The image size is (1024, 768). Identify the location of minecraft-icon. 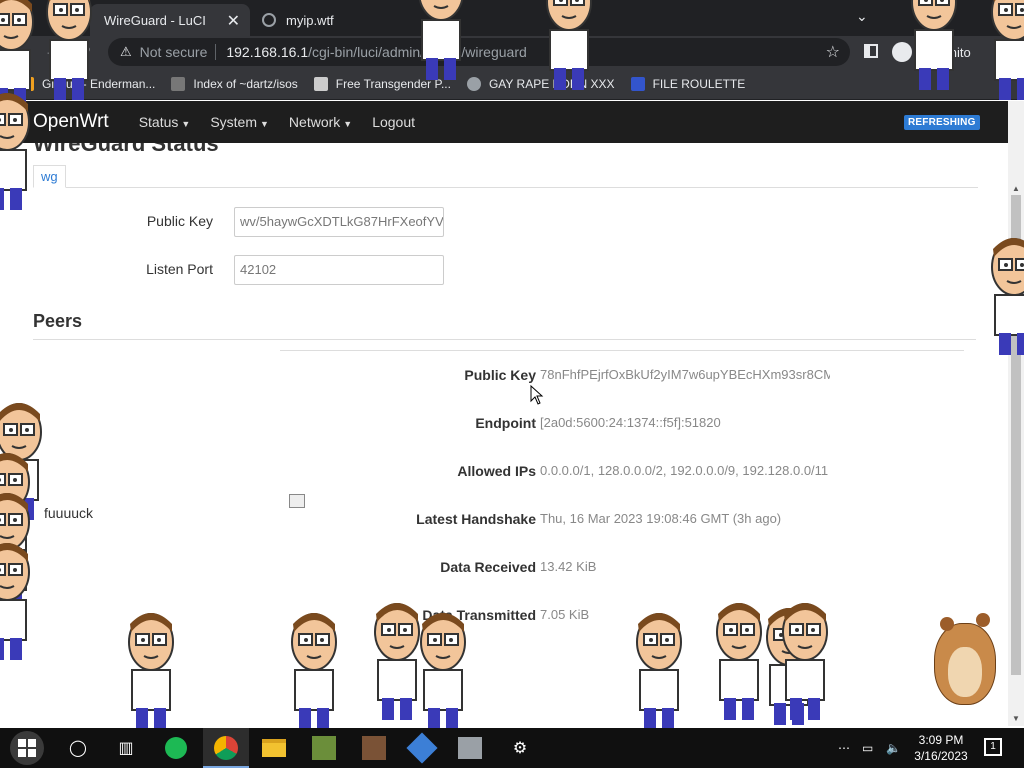
(324, 748).